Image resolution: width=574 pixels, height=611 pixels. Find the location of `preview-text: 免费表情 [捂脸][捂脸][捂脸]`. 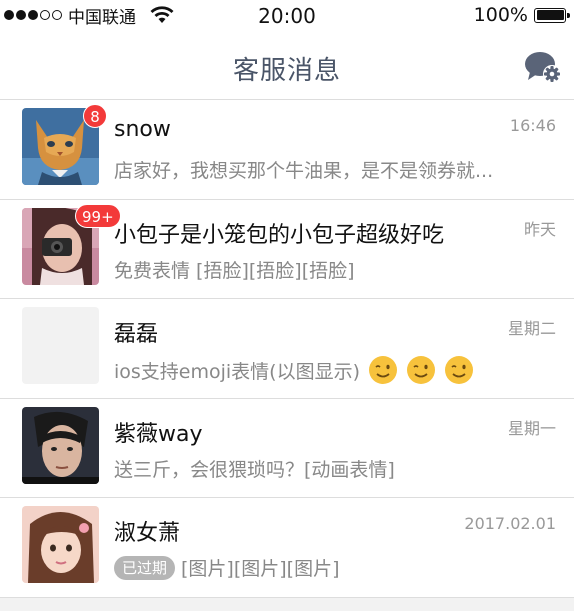

preview-text: 免费表情 [捂脸][捂脸][捂脸] is located at coordinates (234, 270).